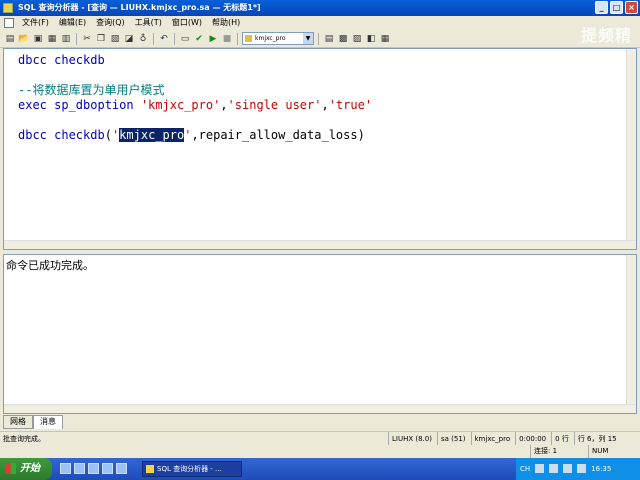  Describe the element at coordinates (561, 439) in the screenshot. I see `status-rows: 0 行` at that location.